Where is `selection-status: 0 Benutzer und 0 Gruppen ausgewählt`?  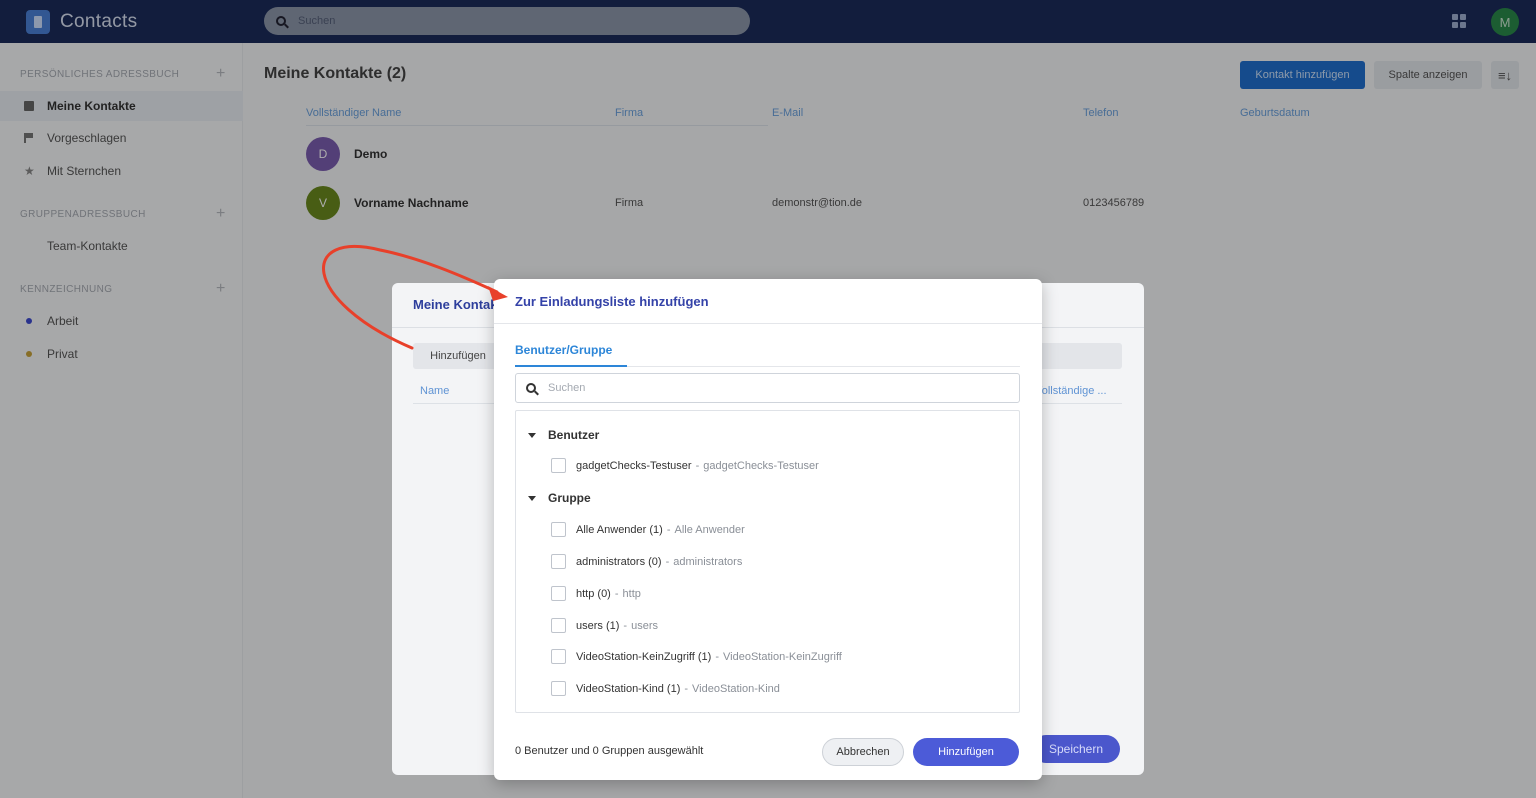 selection-status: 0 Benutzer und 0 Gruppen ausgewählt is located at coordinates (609, 751).